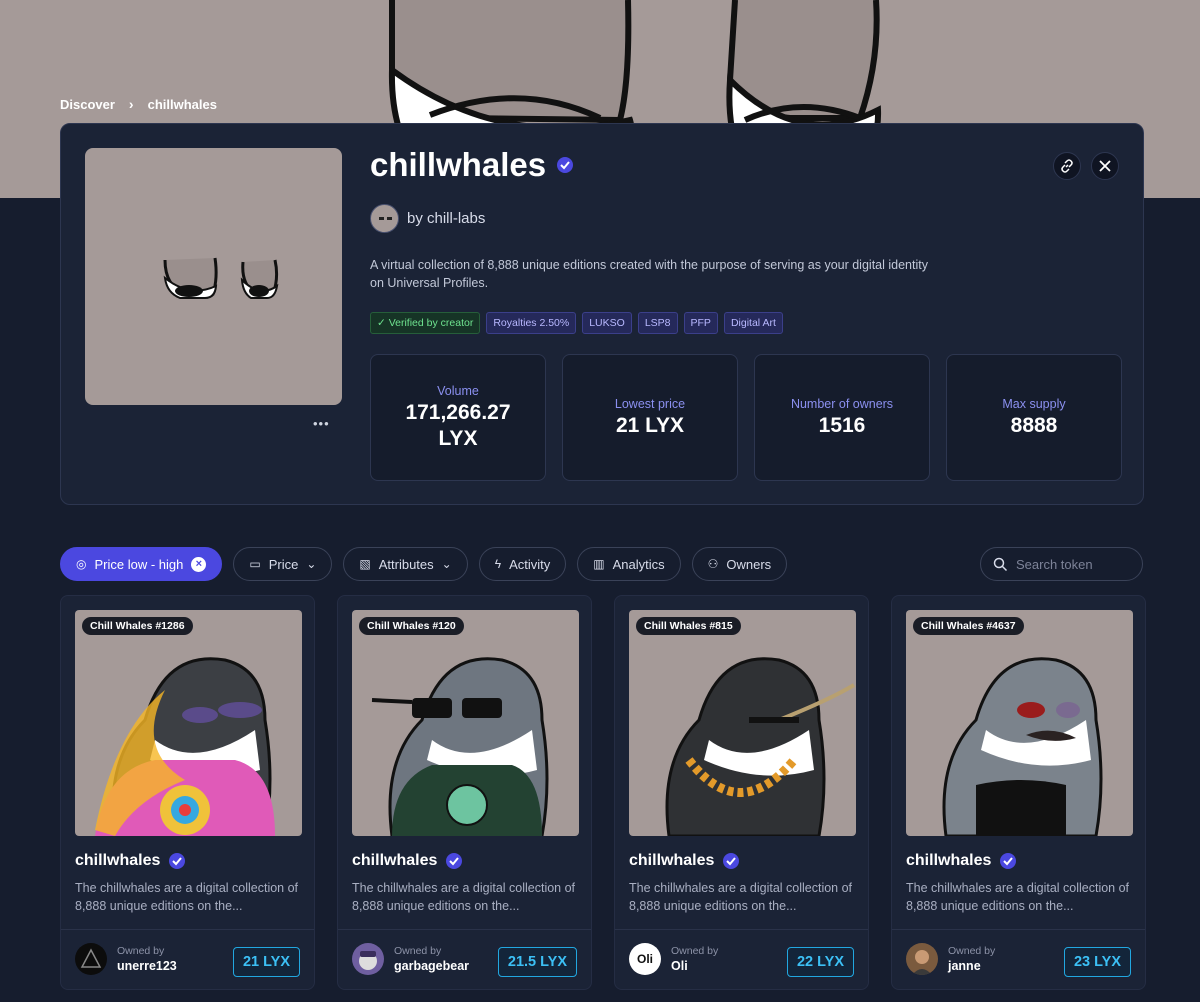  What do you see at coordinates (650, 425) in the screenshot?
I see `stat-value: 21 LYX` at bounding box center [650, 425].